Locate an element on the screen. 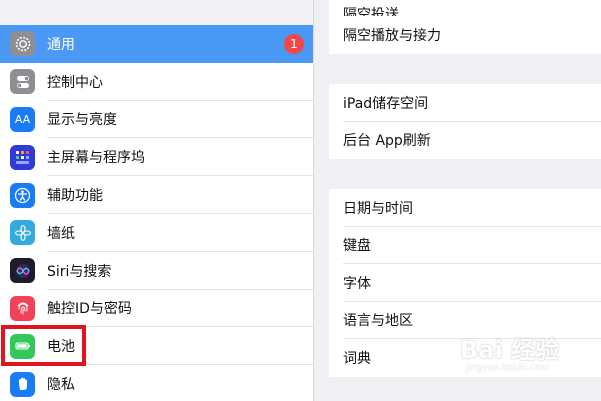  home-grid-icon is located at coordinates (22, 157).